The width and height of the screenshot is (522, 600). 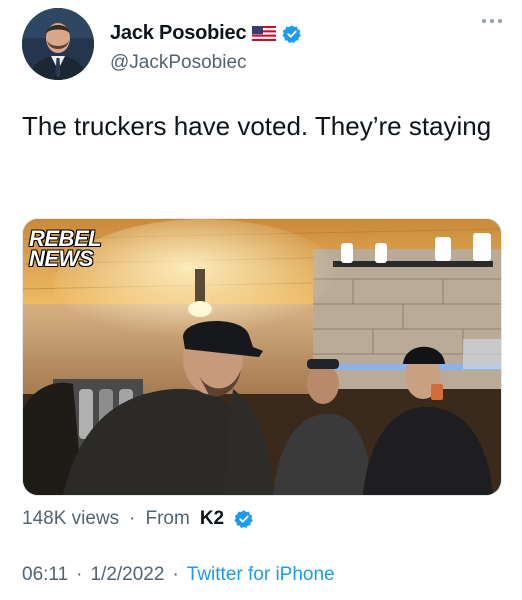 What do you see at coordinates (212, 519) in the screenshot?
I see `via-account-link: K2` at bounding box center [212, 519].